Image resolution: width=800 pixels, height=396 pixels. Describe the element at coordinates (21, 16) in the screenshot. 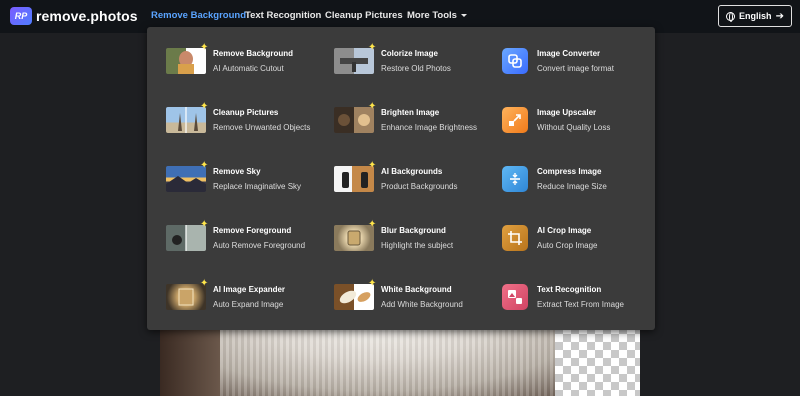

I see `logo-mark: RP` at that location.